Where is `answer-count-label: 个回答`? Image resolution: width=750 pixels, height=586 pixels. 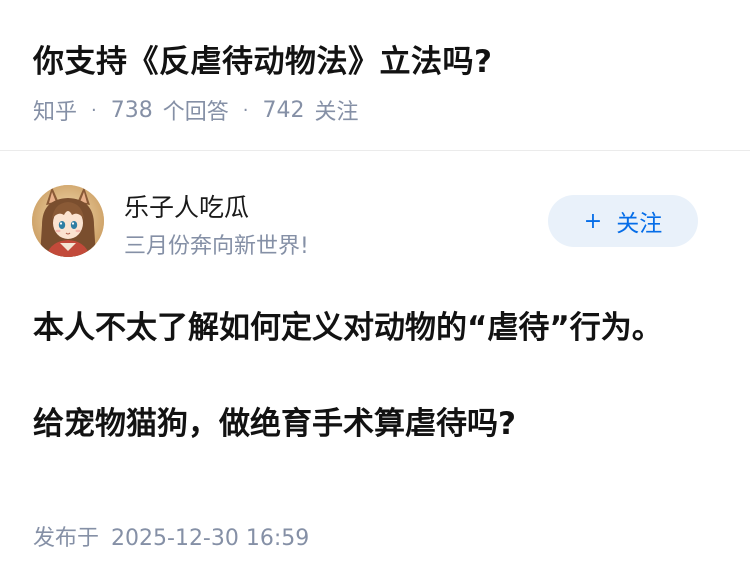
answer-count-label: 个回答 is located at coordinates (196, 110).